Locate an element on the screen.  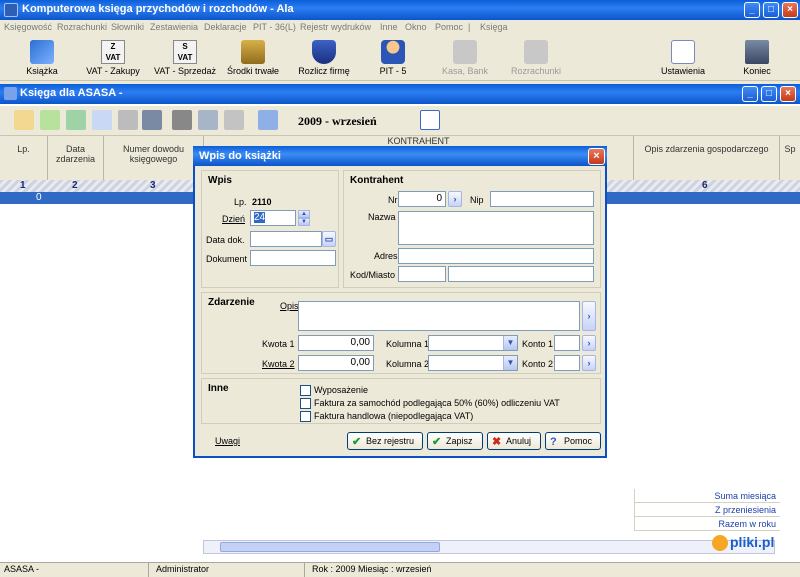
inne-heading: Inne is located at coordinates (218, 388).